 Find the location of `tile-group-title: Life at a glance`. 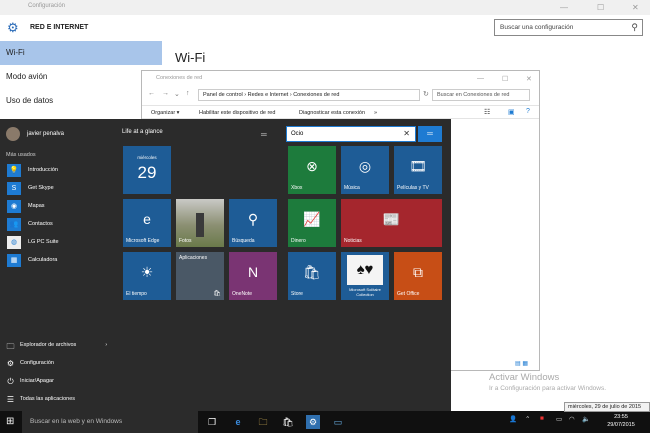

tile-group-title: Life at a glance is located at coordinates (142, 132).